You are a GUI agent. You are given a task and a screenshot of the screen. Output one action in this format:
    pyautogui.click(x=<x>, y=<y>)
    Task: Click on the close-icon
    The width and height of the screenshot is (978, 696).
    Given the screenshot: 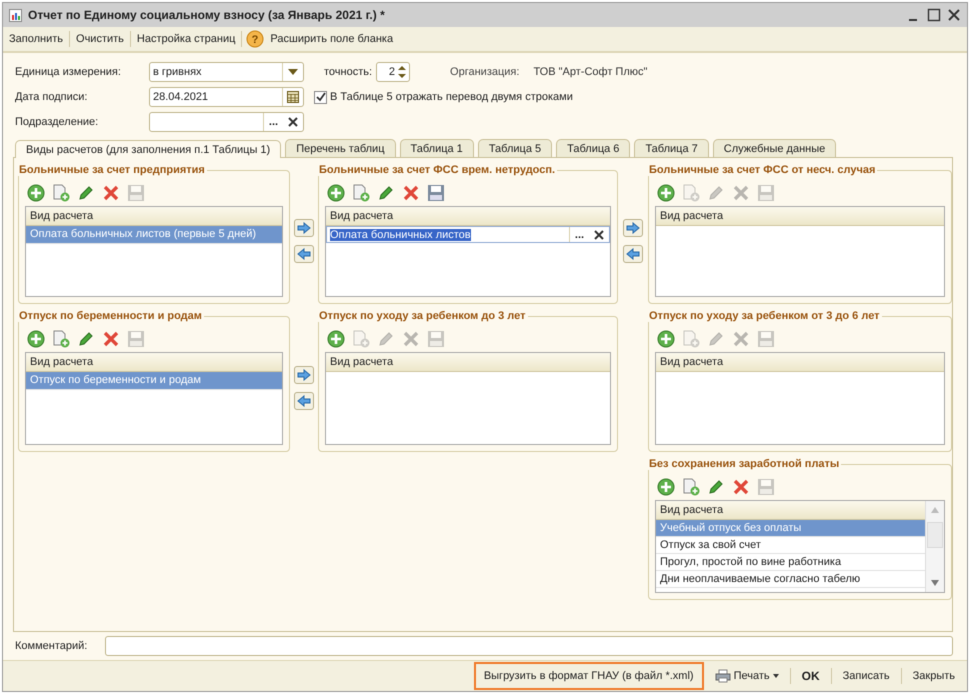 What is the action you would take?
    pyautogui.click(x=954, y=15)
    